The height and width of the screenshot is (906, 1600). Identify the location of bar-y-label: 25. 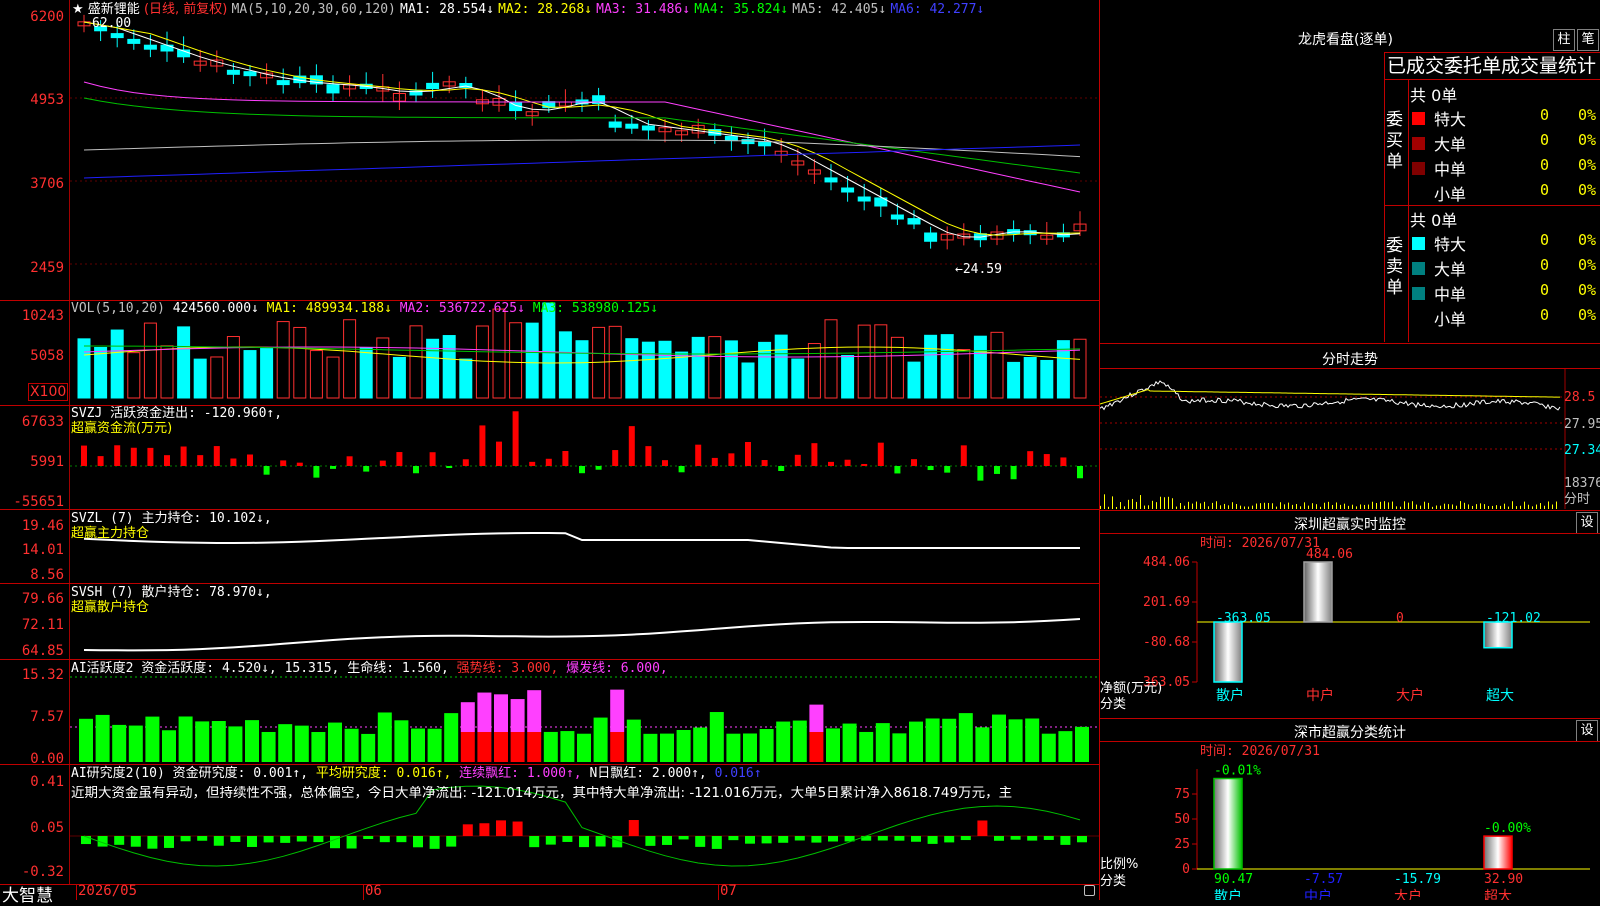
(1182, 844).